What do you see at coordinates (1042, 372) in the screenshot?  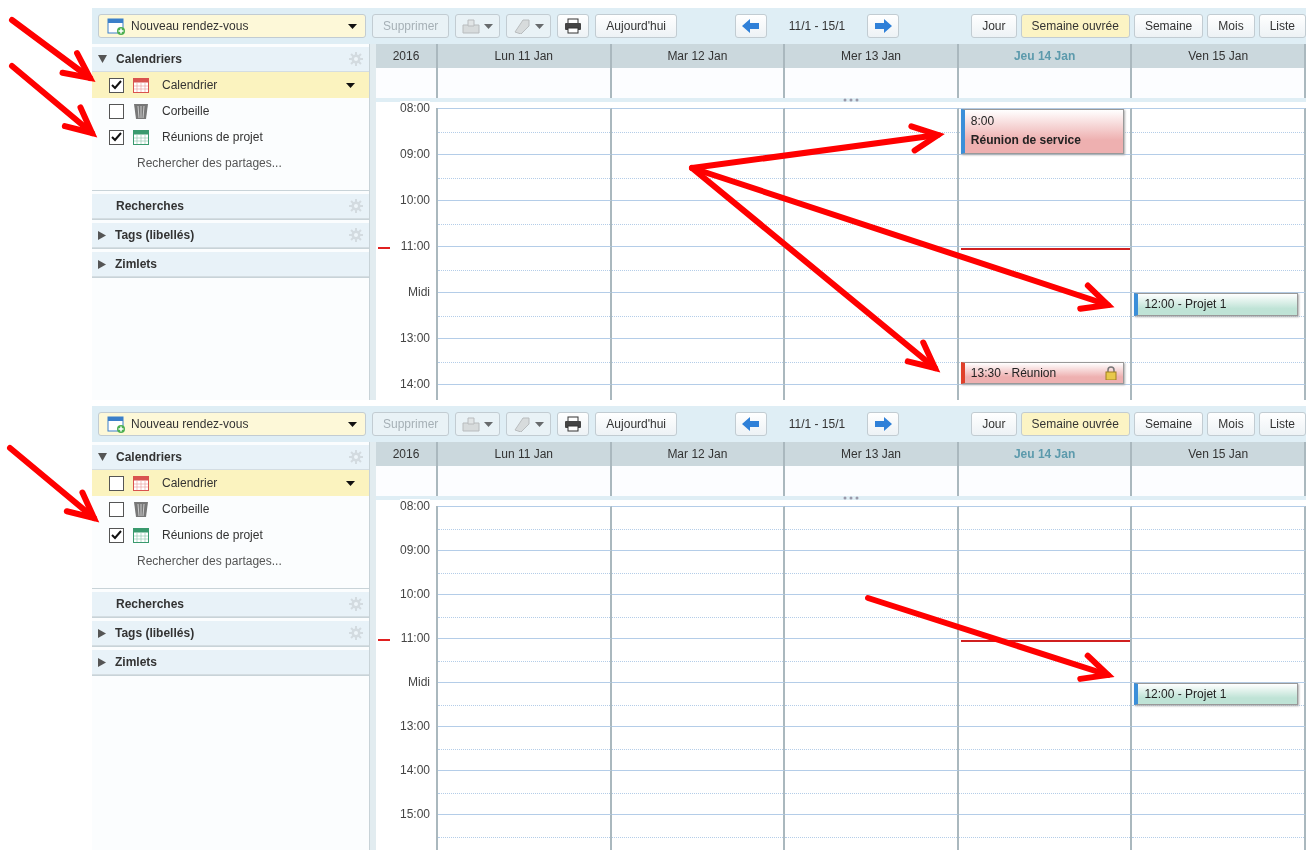 I see `appointment: 13:30 - Réunion` at bounding box center [1042, 372].